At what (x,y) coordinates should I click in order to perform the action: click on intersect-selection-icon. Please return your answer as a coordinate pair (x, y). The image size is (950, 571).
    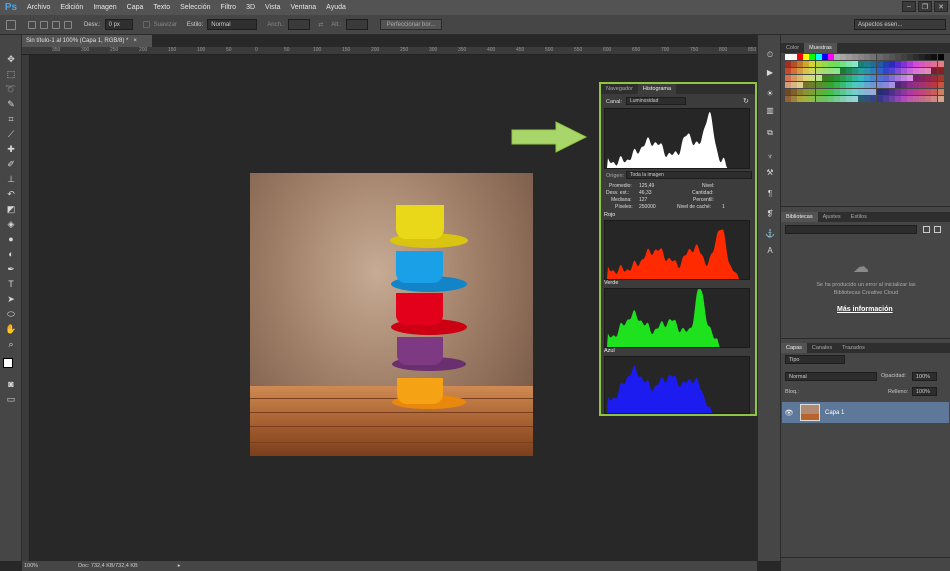
    Looking at the image, I should click on (68, 24).